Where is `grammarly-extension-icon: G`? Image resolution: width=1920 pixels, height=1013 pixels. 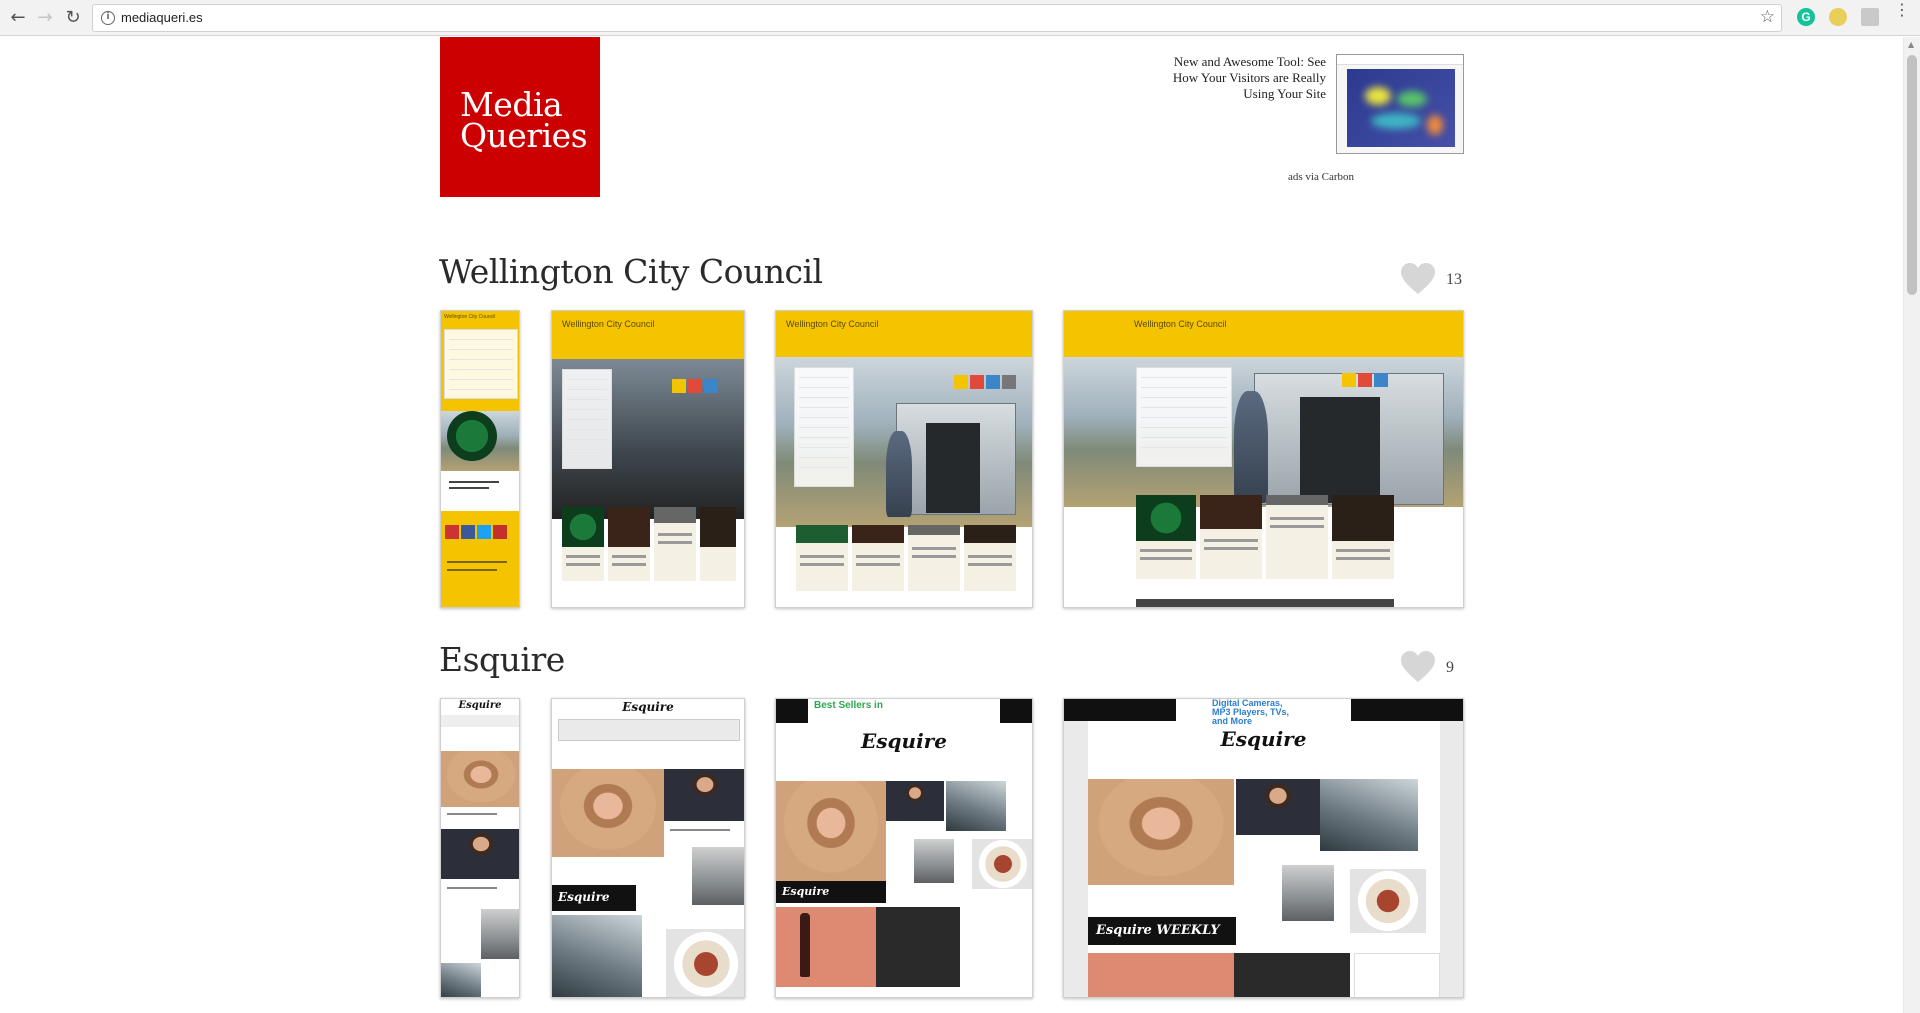
grammarly-extension-icon: G is located at coordinates (1806, 17).